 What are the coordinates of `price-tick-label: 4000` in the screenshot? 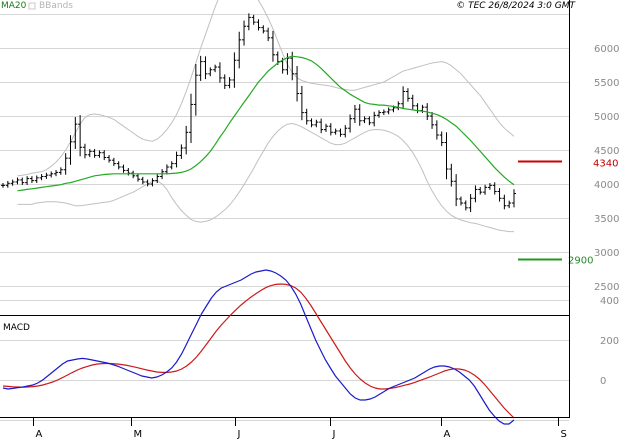 It's located at (606, 185).